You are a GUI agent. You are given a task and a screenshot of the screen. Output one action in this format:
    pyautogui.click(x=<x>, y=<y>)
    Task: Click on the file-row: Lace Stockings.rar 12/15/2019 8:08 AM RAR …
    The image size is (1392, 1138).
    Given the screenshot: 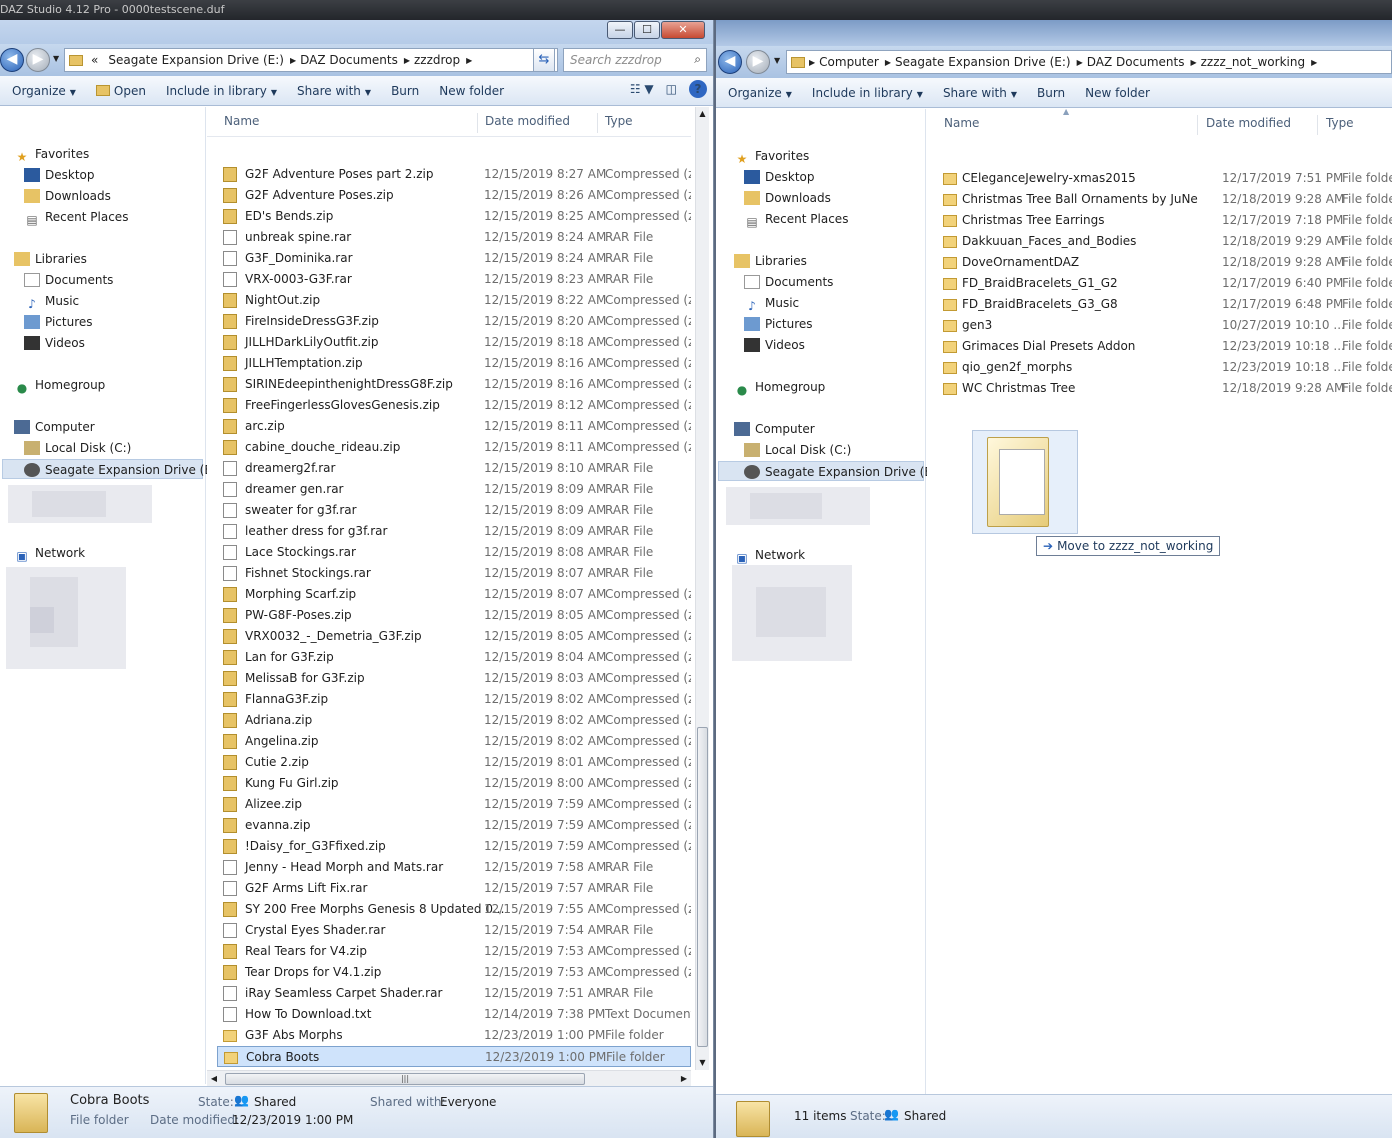 What is the action you would take?
    pyautogui.click(x=454, y=552)
    